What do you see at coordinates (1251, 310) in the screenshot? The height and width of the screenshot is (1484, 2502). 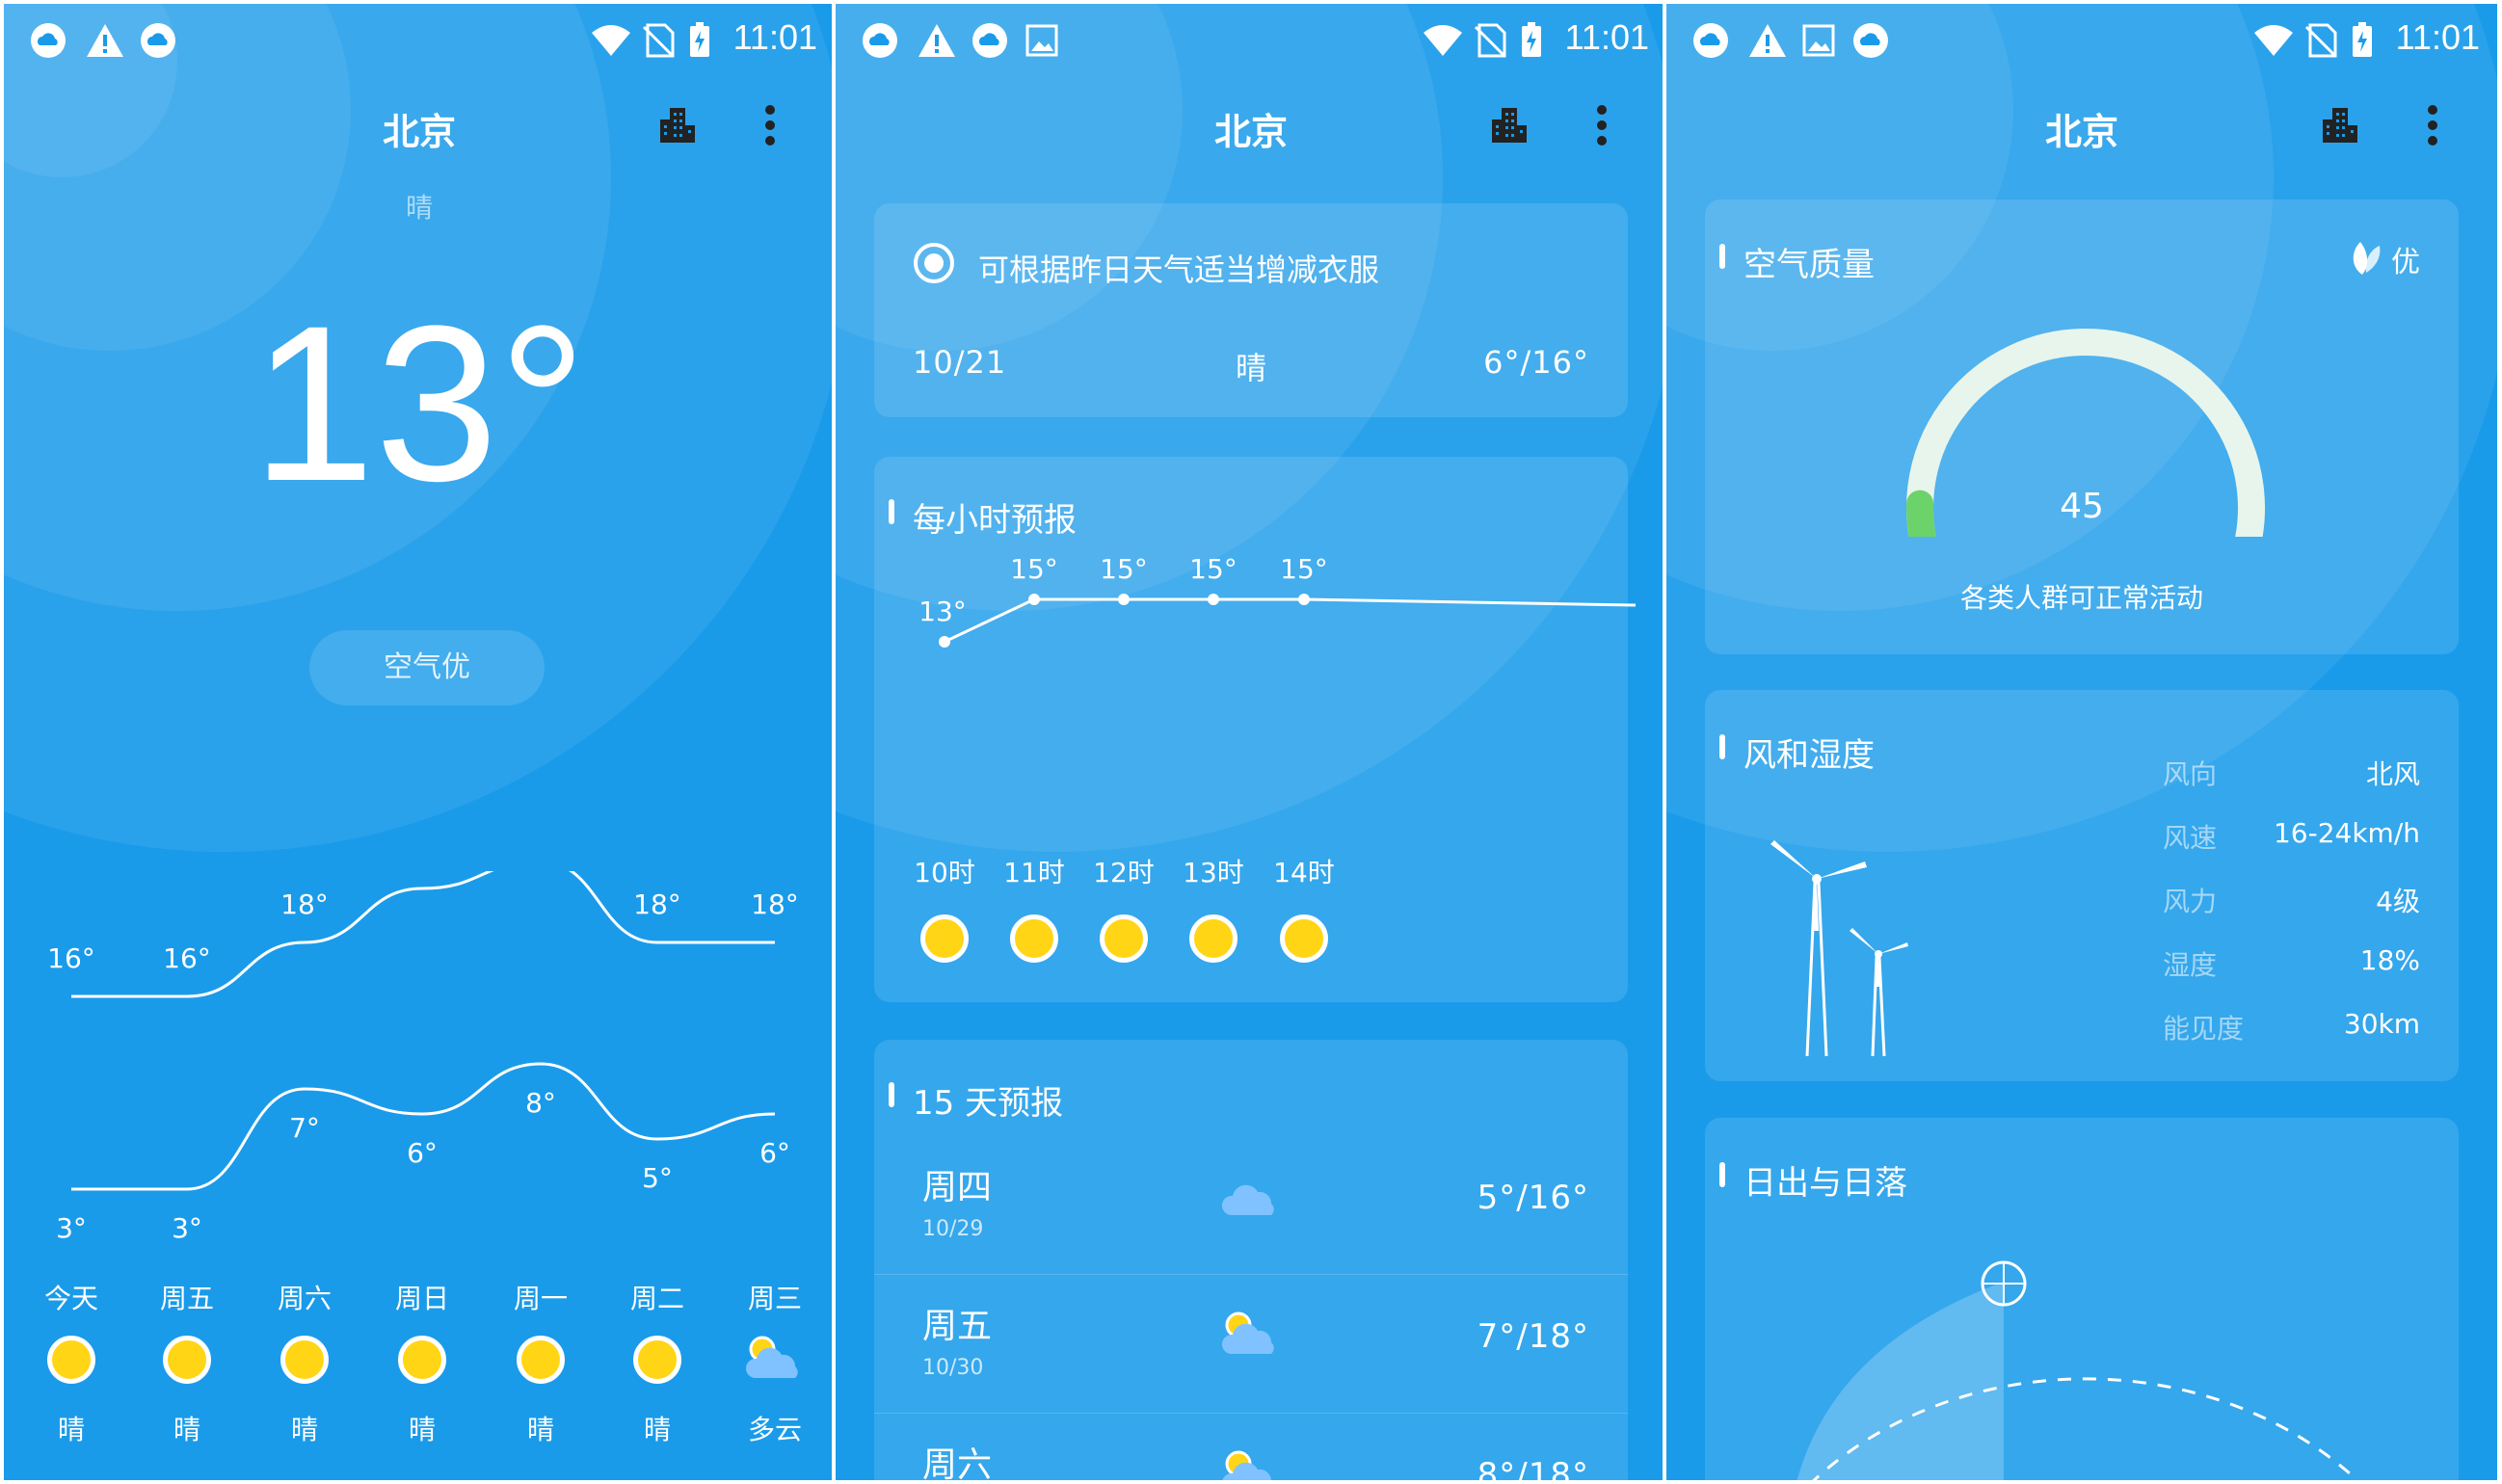 I see `yesterday-card: 可根据昨日天气适当增减衣服 10/21 晴 6°/16°` at bounding box center [1251, 310].